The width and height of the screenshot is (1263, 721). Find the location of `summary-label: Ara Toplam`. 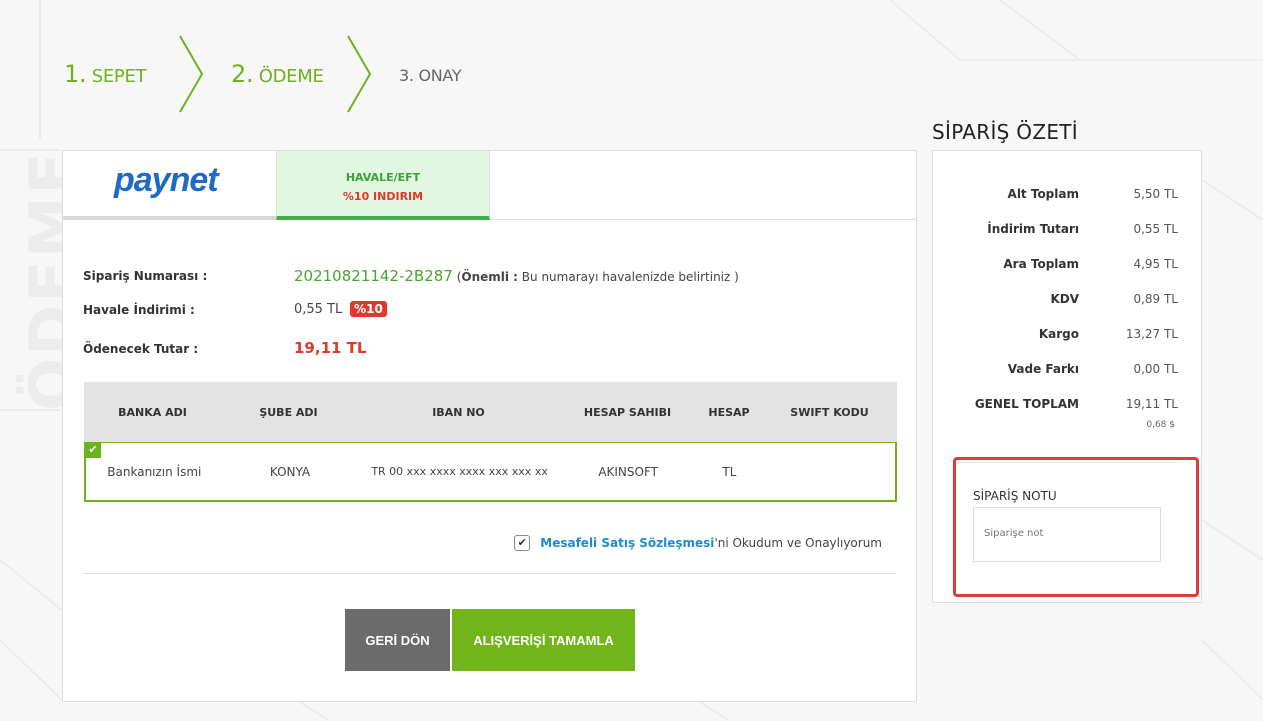

summary-label: Ara Toplam is located at coordinates (1041, 264).